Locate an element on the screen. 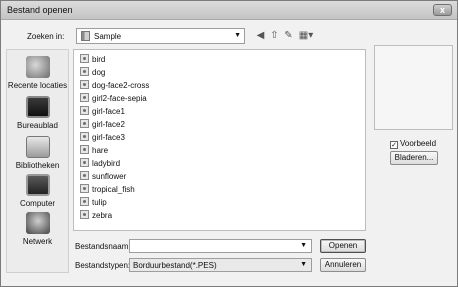  computer-icon is located at coordinates (37, 185).